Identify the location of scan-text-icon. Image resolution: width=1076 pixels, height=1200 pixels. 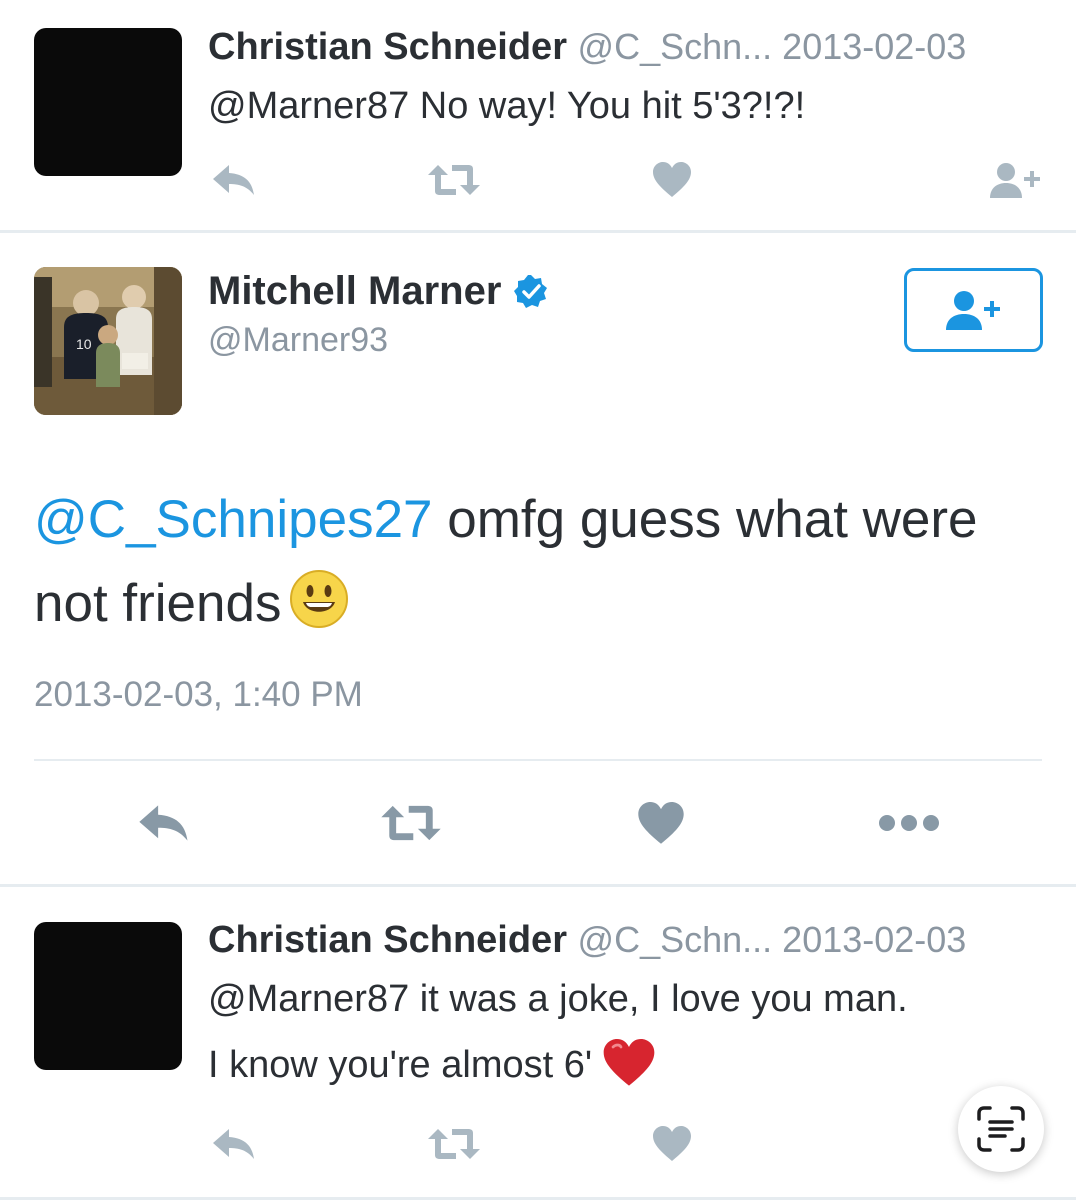
(1001, 1129).